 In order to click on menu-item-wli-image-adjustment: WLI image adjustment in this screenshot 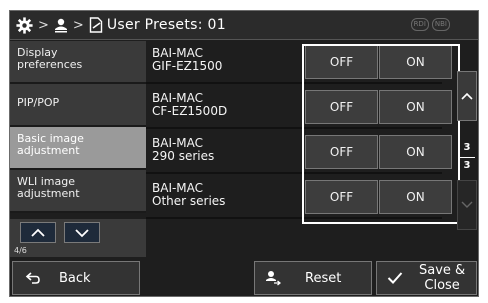, I will do `click(78, 191)`.